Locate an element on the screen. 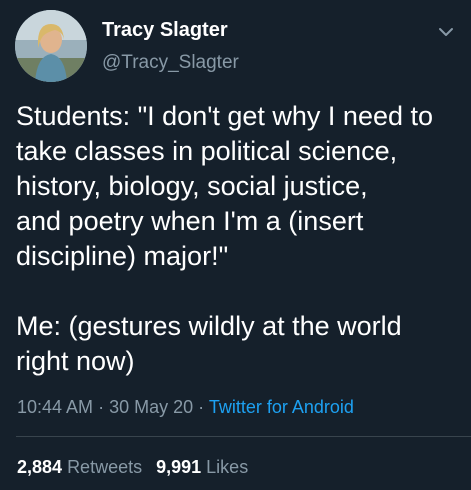 This screenshot has height=490, width=471. retweets-stat: 2,884 Retweets is located at coordinates (79, 467).